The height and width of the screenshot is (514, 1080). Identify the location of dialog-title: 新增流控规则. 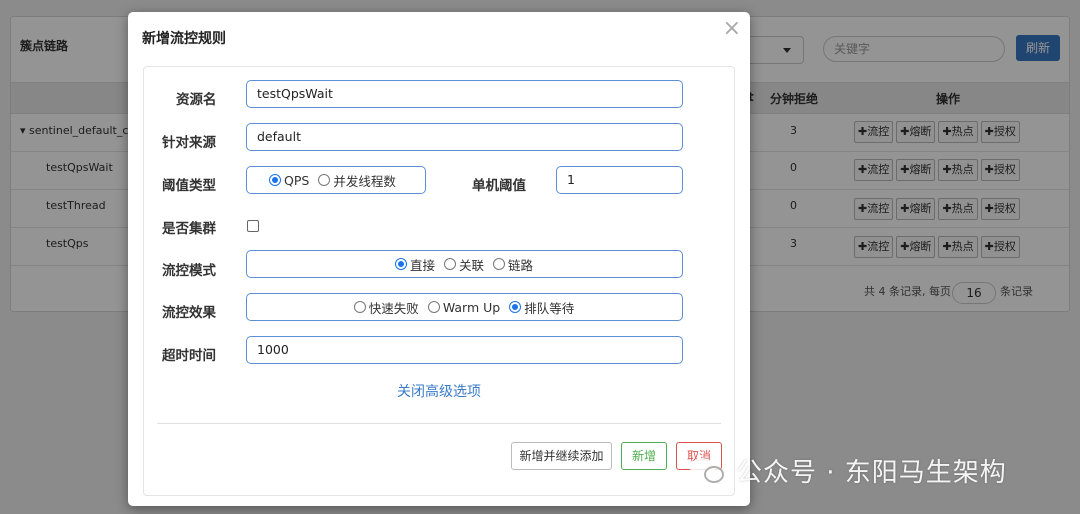
(184, 39).